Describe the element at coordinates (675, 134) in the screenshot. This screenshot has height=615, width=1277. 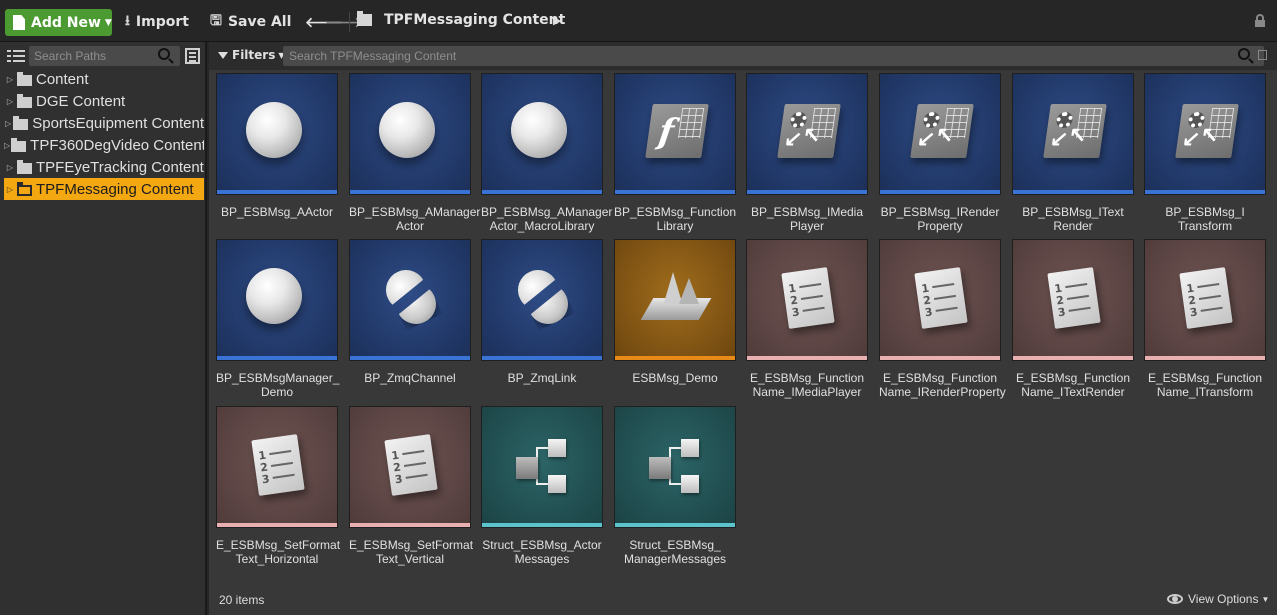
I see `asset-thumbnail: f` at that location.